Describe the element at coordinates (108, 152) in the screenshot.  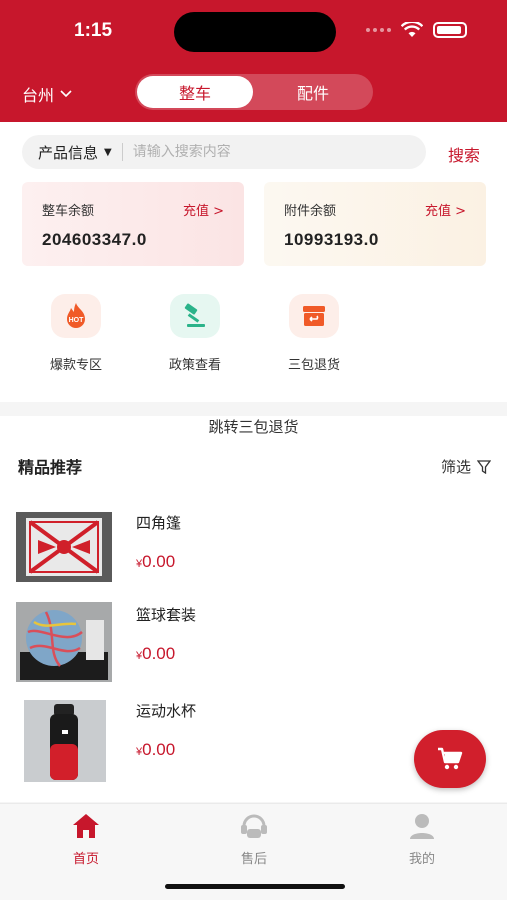
I see `caret-down-icon: ▼` at that location.